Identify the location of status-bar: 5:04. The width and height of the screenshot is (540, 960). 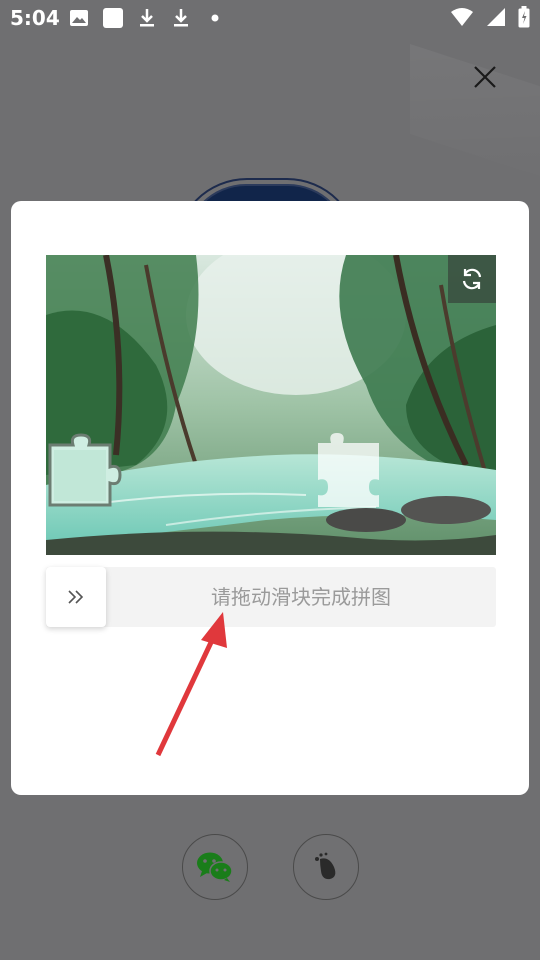
(270, 18).